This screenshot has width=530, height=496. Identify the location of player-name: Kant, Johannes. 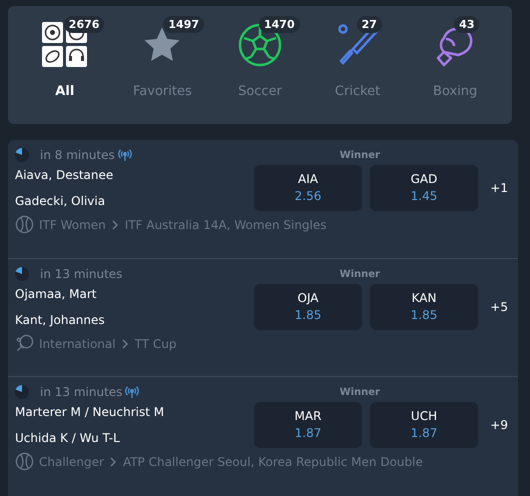
(60, 320).